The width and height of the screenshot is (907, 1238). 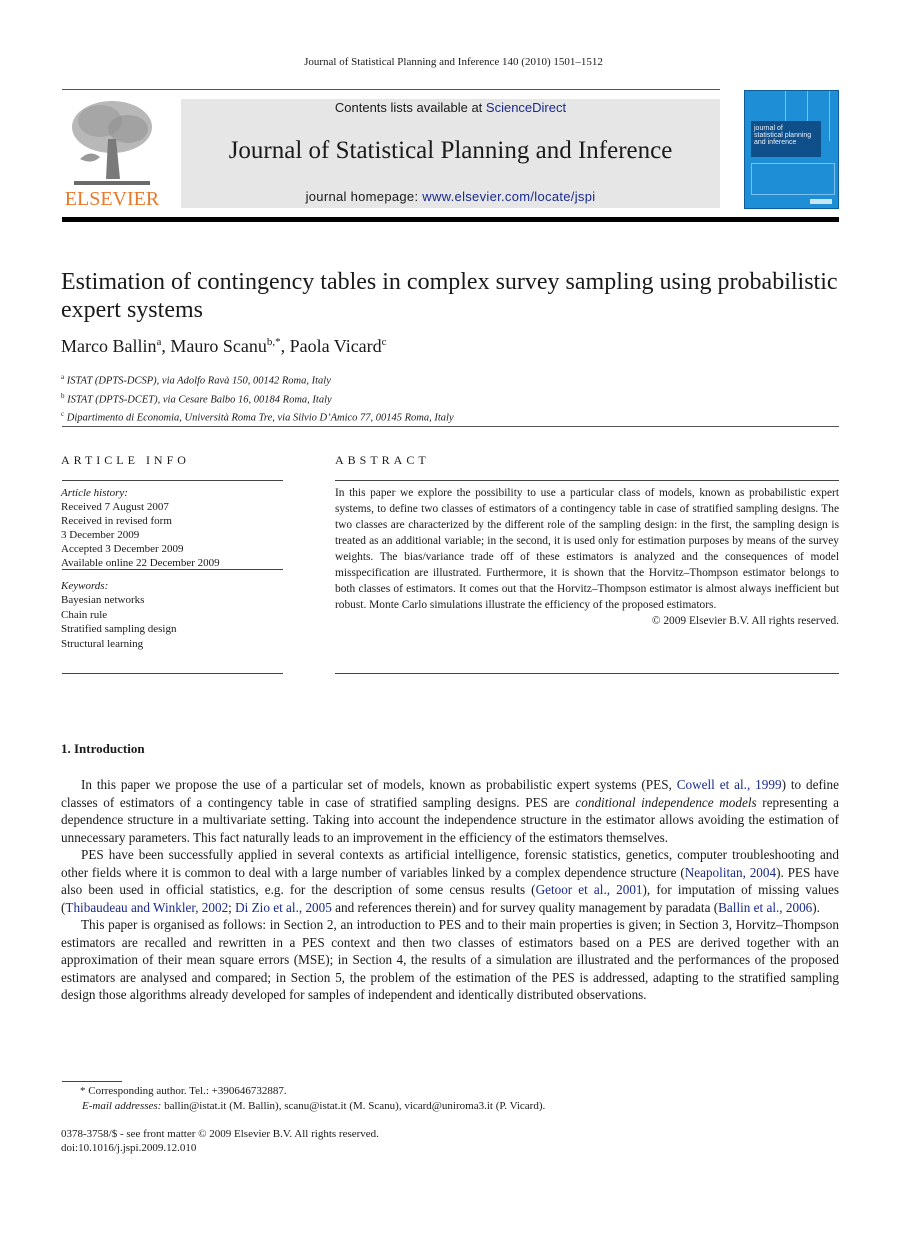 What do you see at coordinates (765, 907) in the screenshot?
I see `citation-link: Ballin et al., 2006` at bounding box center [765, 907].